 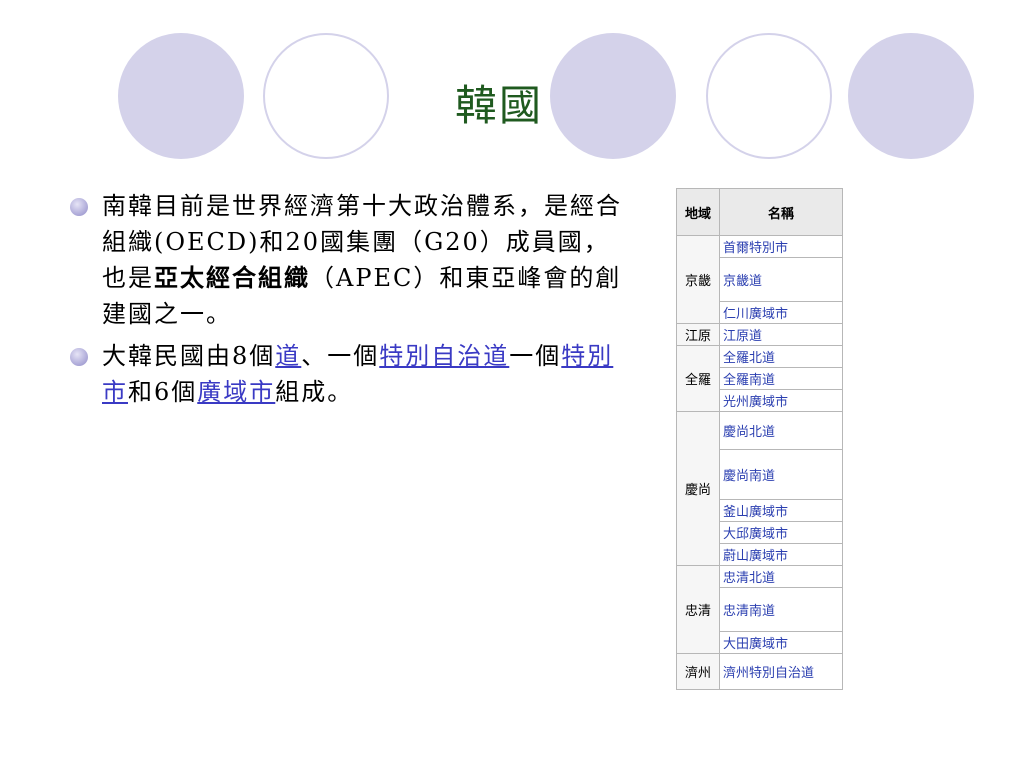 I want to click on header-region: 地域, so click(x=698, y=212).